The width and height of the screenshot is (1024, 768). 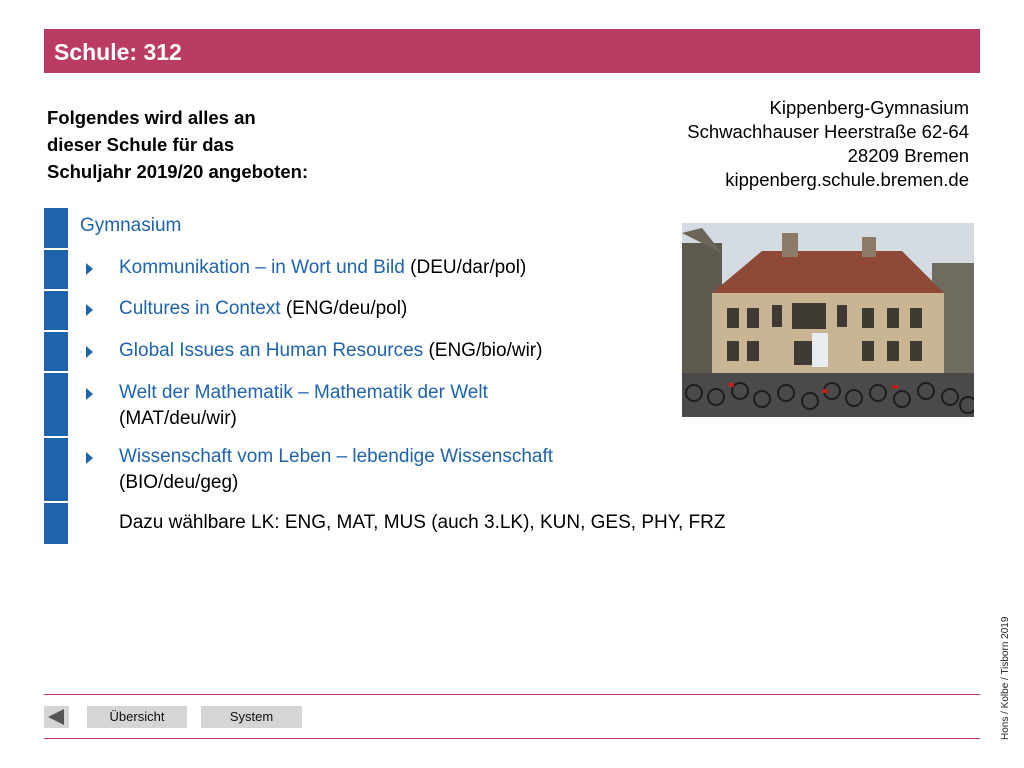 I want to click on footer-divider-top, so click(x=512, y=694).